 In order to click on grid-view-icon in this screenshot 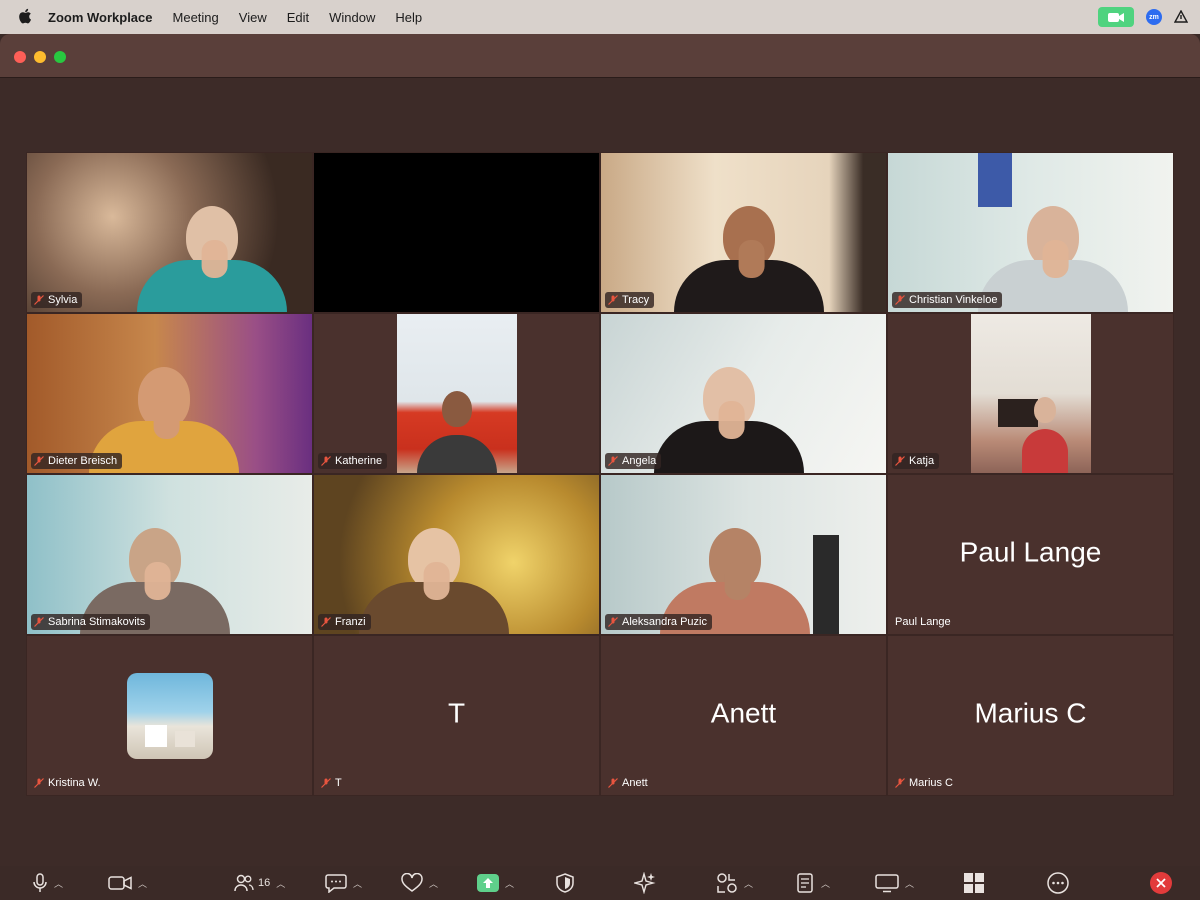, I will do `click(974, 883)`.